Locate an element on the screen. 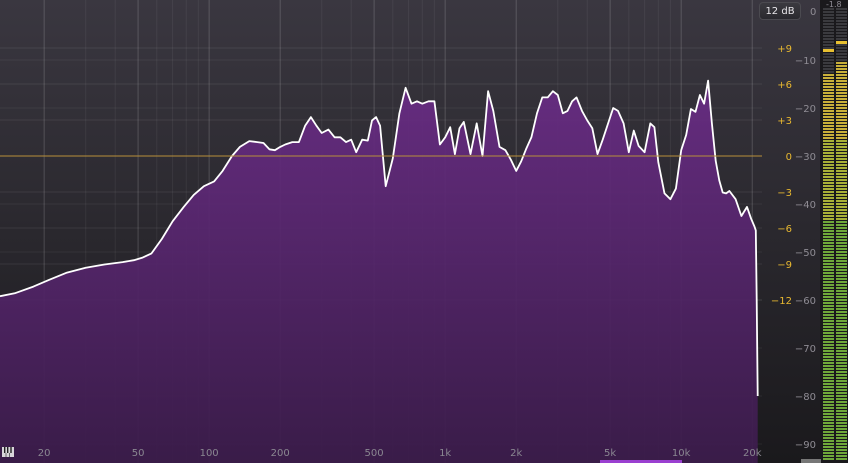 Image resolution: width=848 pixels, height=463 pixels. range-button: 12 dB is located at coordinates (780, 11).